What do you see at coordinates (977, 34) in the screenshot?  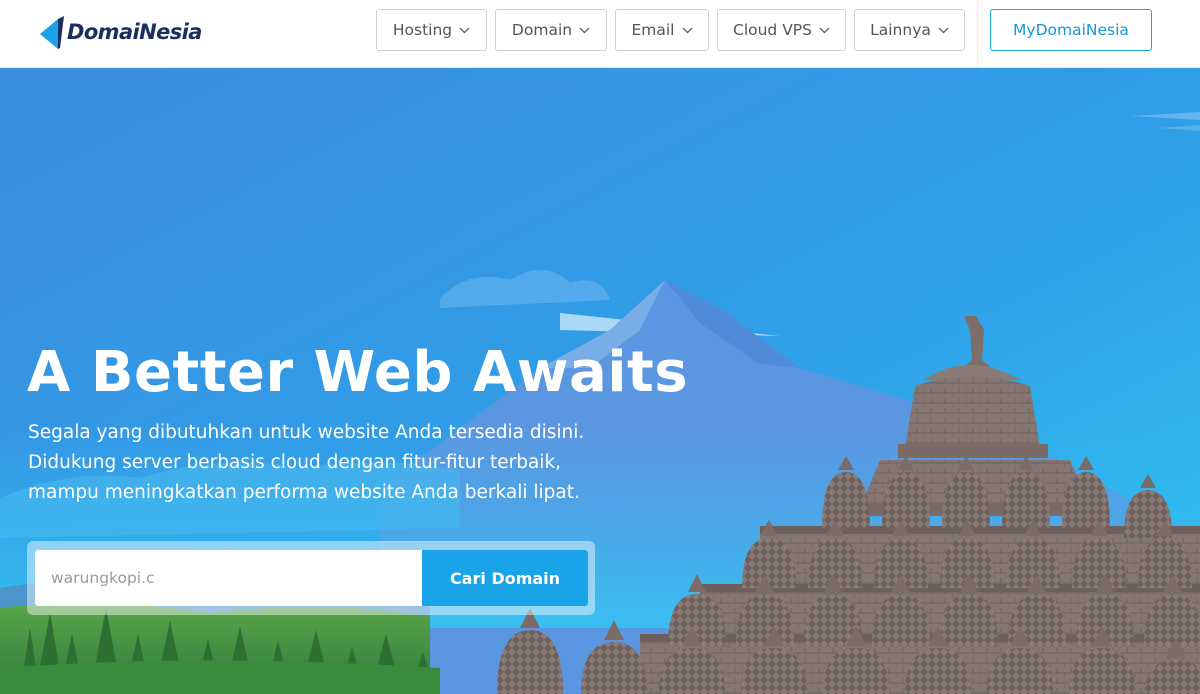 I see `nav-divider` at bounding box center [977, 34].